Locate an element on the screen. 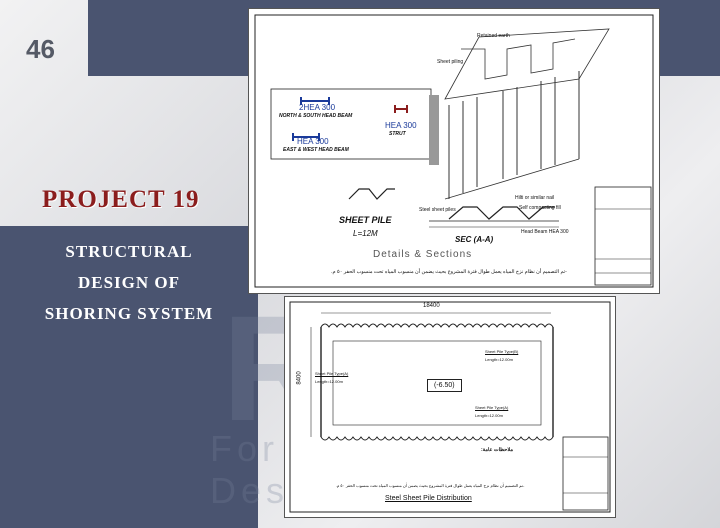 The image size is (720, 528). head-beam-label: Head Beam HEA 300 is located at coordinates (545, 232).